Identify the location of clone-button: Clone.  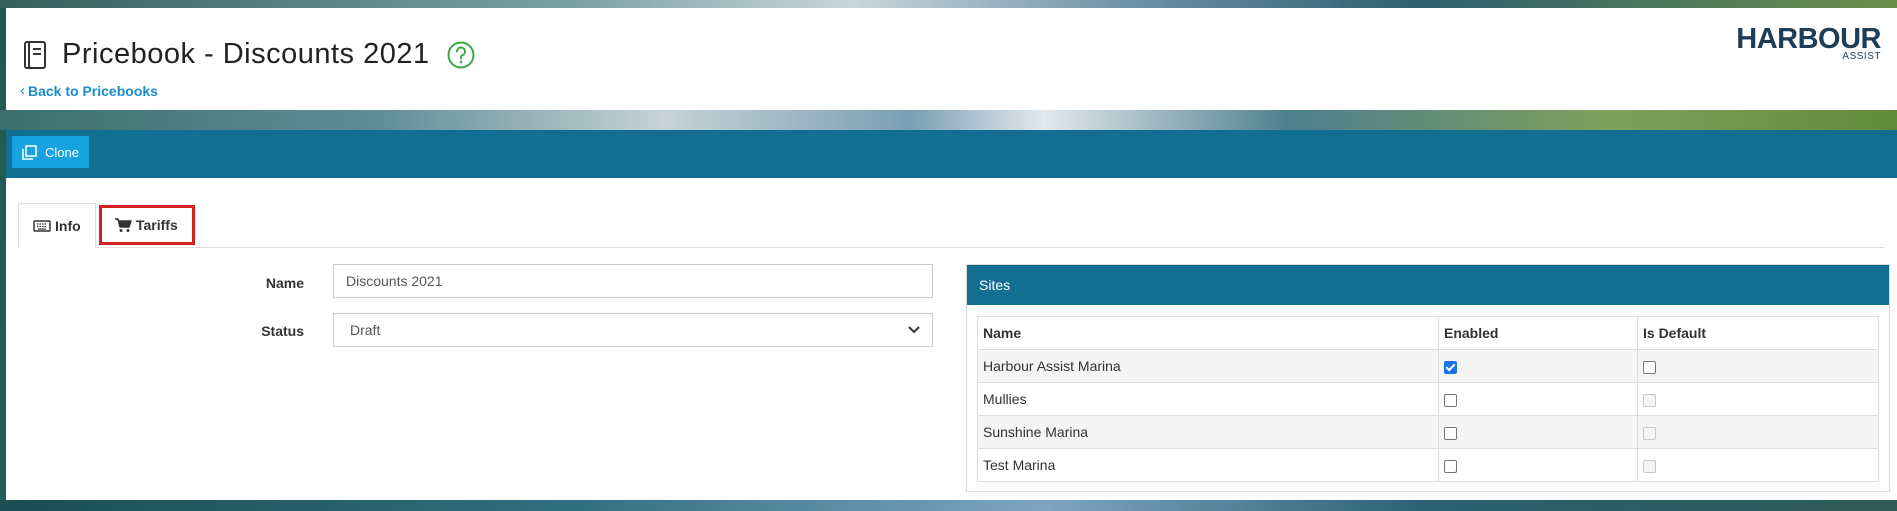
(50, 152).